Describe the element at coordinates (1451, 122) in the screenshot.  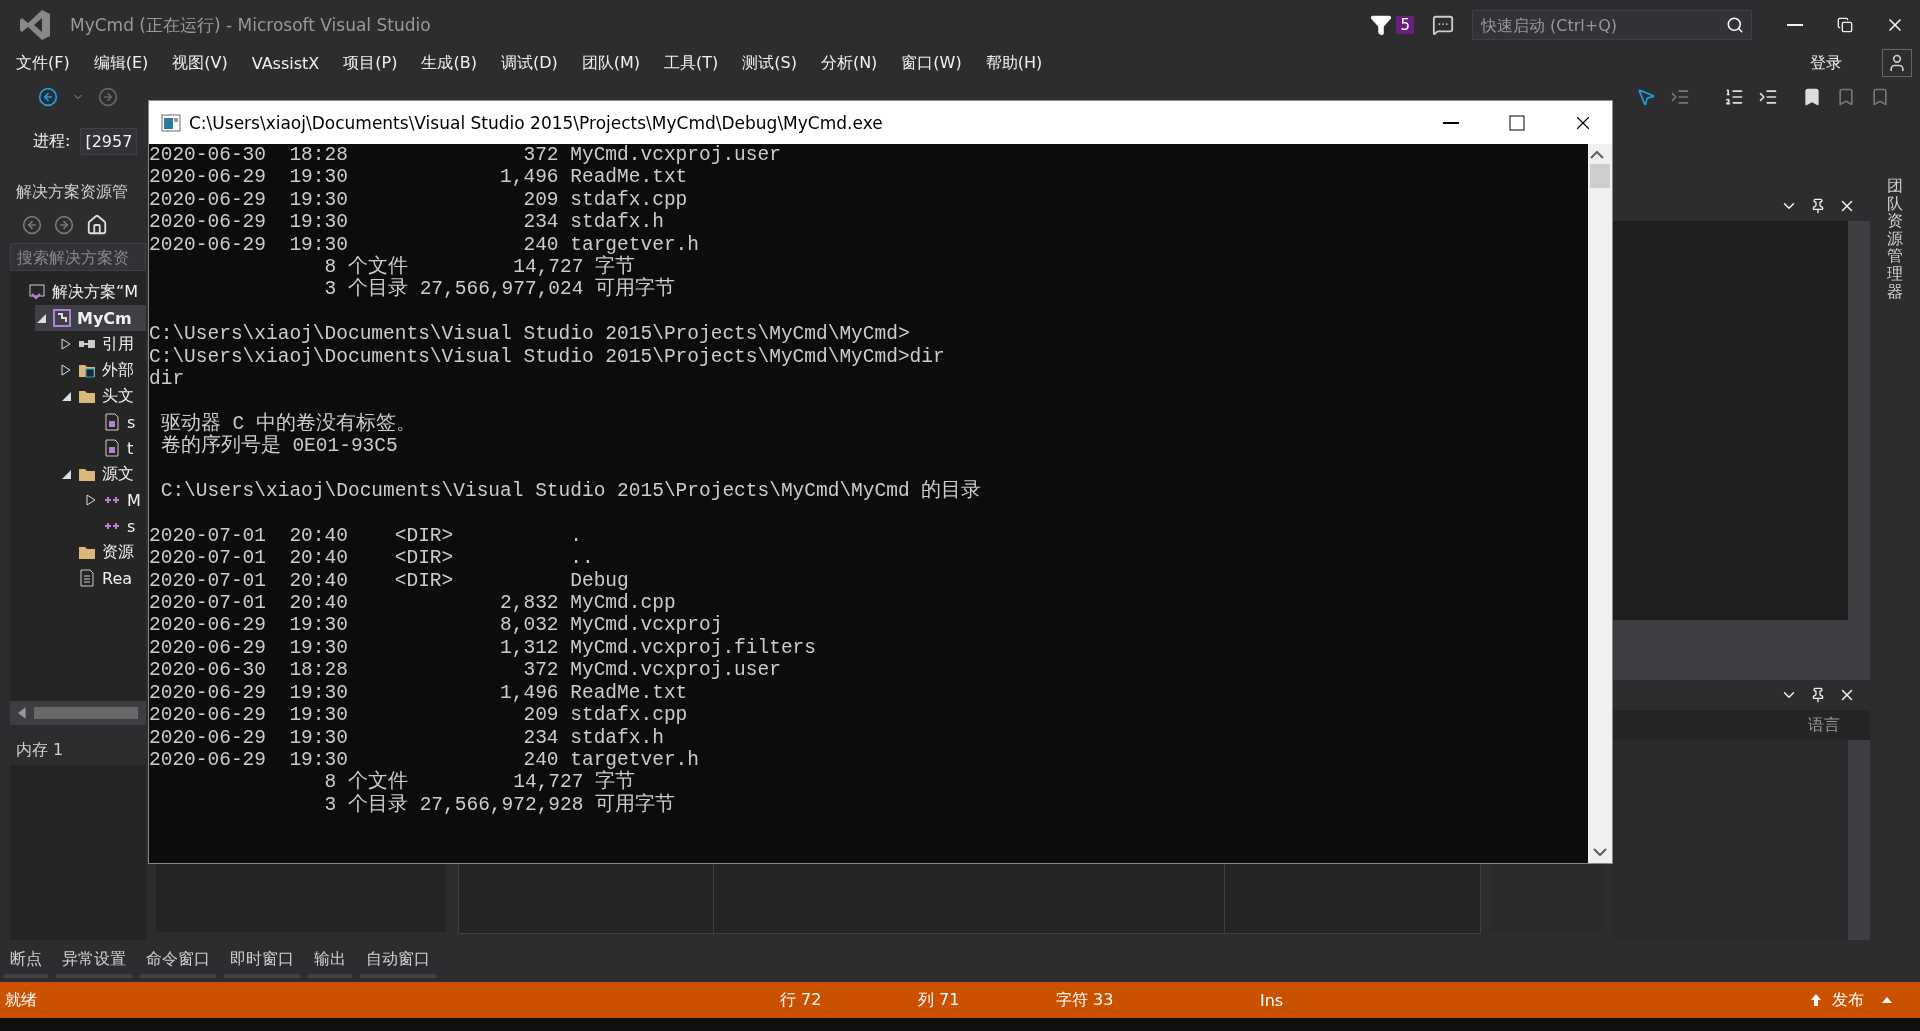
I see `minimize-icon` at that location.